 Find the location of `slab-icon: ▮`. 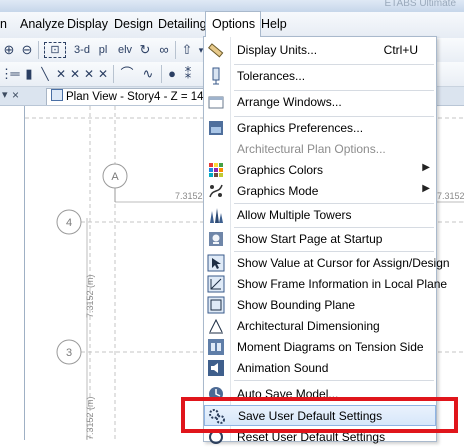

slab-icon: ▮ is located at coordinates (29, 74).